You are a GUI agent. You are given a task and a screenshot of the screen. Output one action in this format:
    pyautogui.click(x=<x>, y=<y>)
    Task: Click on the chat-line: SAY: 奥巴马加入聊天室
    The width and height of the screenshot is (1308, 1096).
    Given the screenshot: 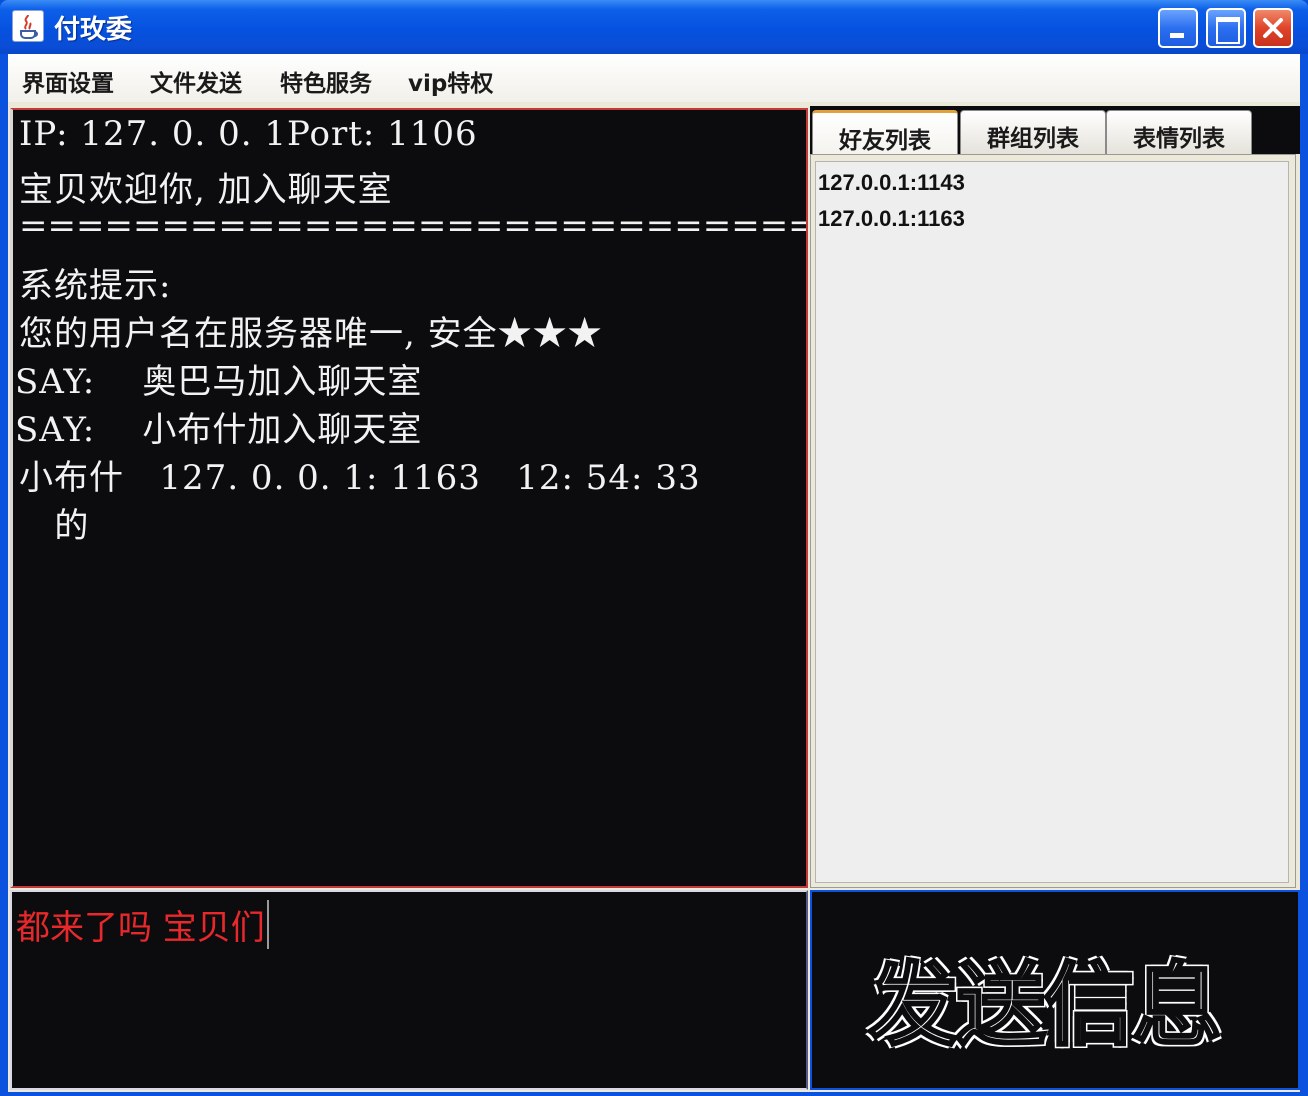 What is the action you would take?
    pyautogui.click(x=219, y=382)
    